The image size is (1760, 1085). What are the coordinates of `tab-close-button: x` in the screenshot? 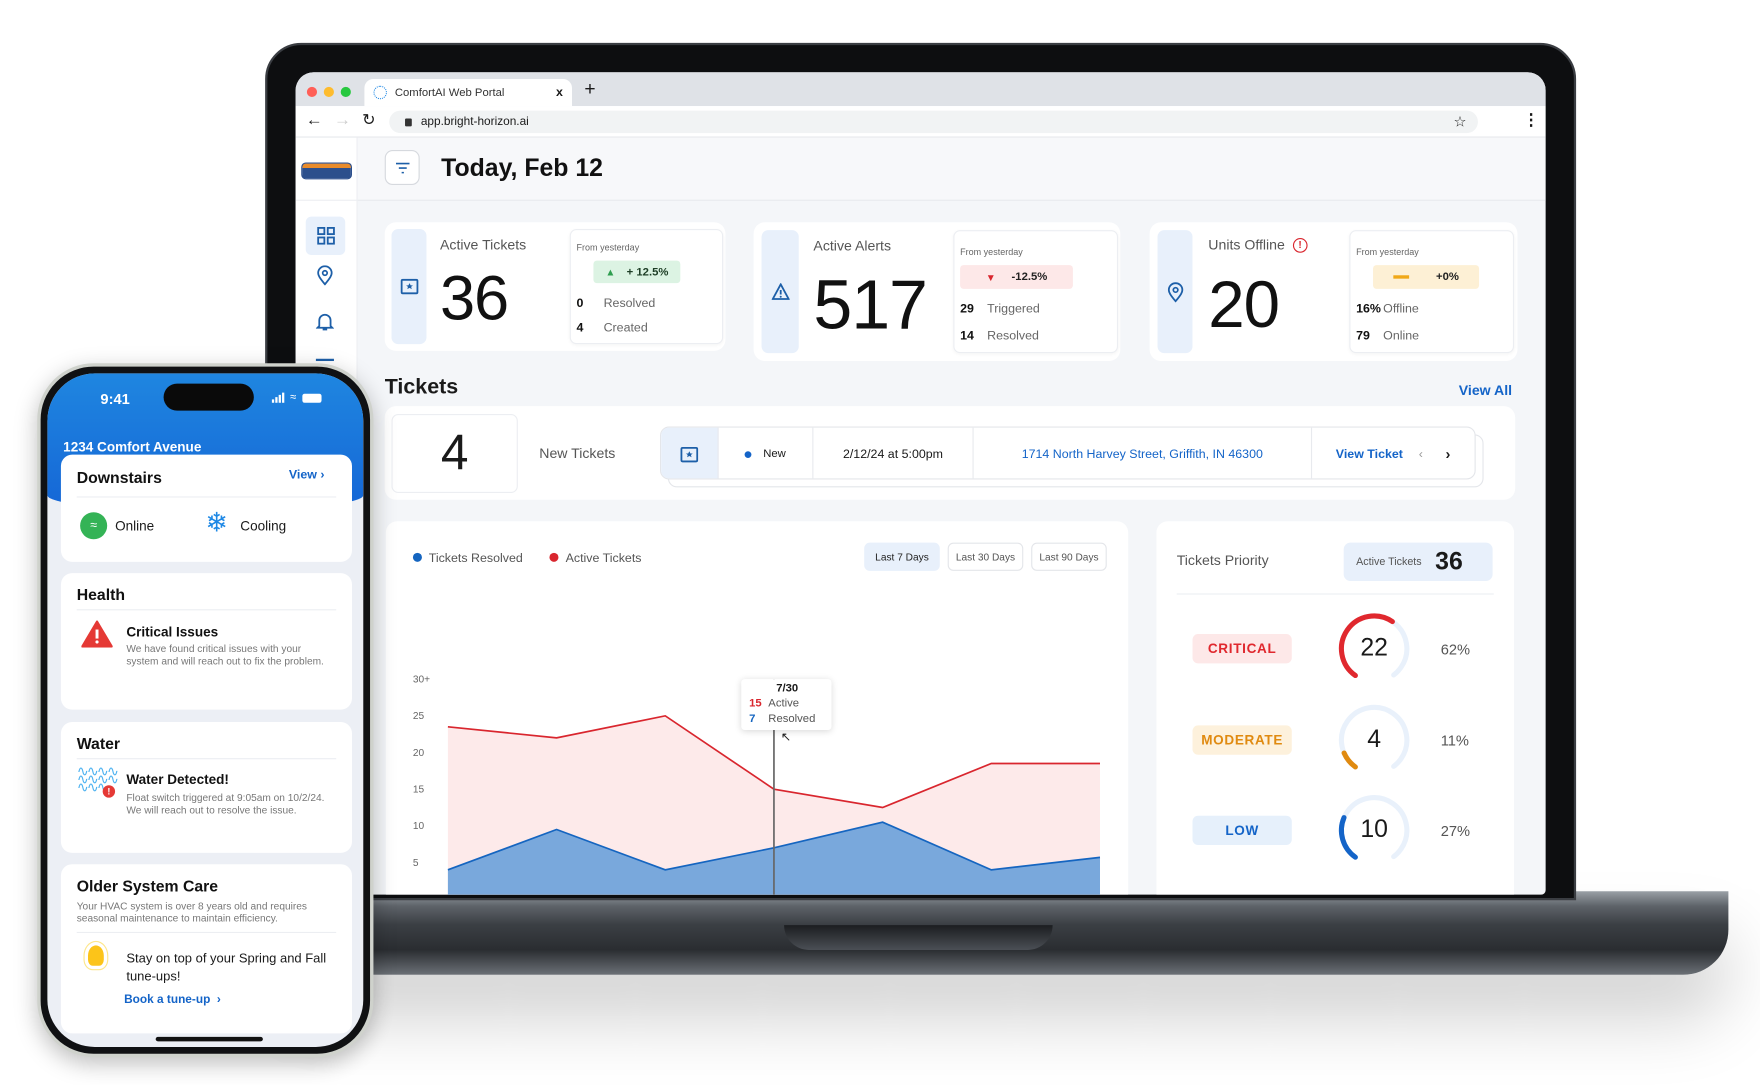 It's located at (559, 93).